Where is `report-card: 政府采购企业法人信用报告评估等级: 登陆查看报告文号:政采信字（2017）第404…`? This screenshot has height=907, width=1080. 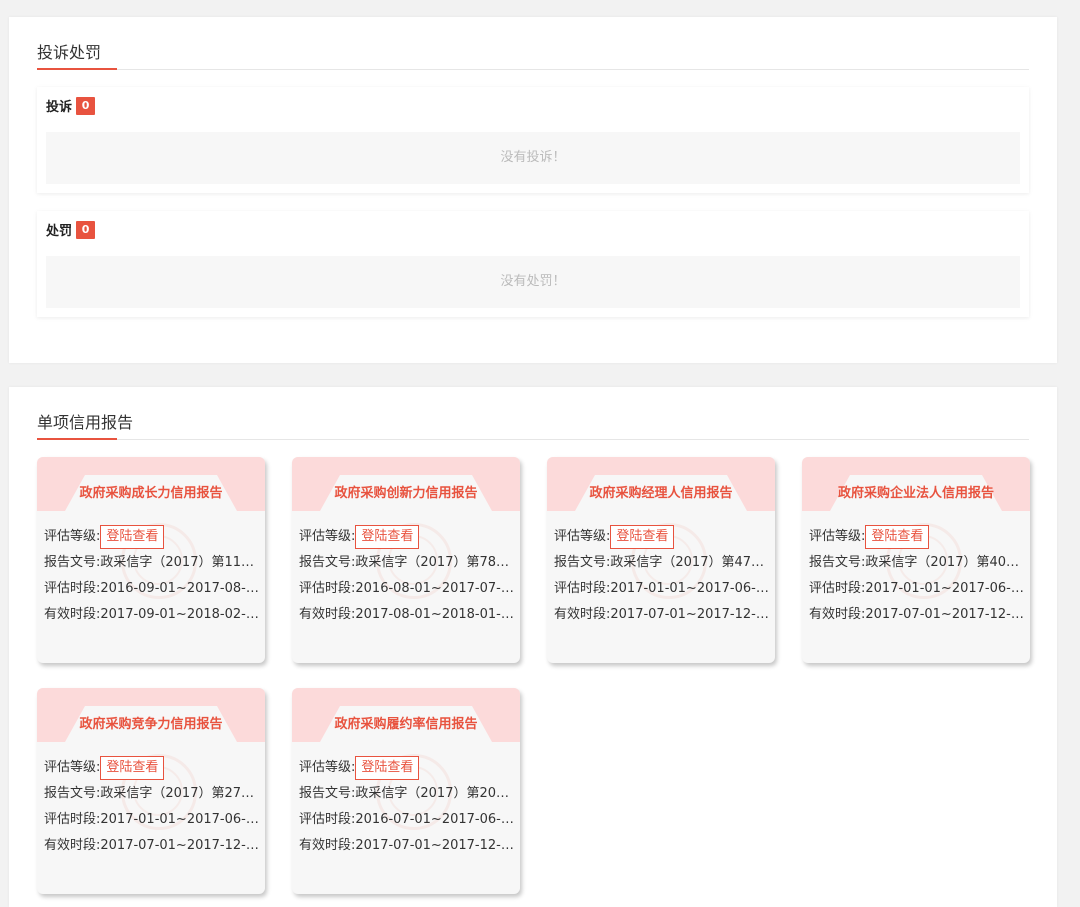 report-card: 政府采购企业法人信用报告评估等级: 登陆查看报告文号:政采信字（2017）第404… is located at coordinates (916, 560).